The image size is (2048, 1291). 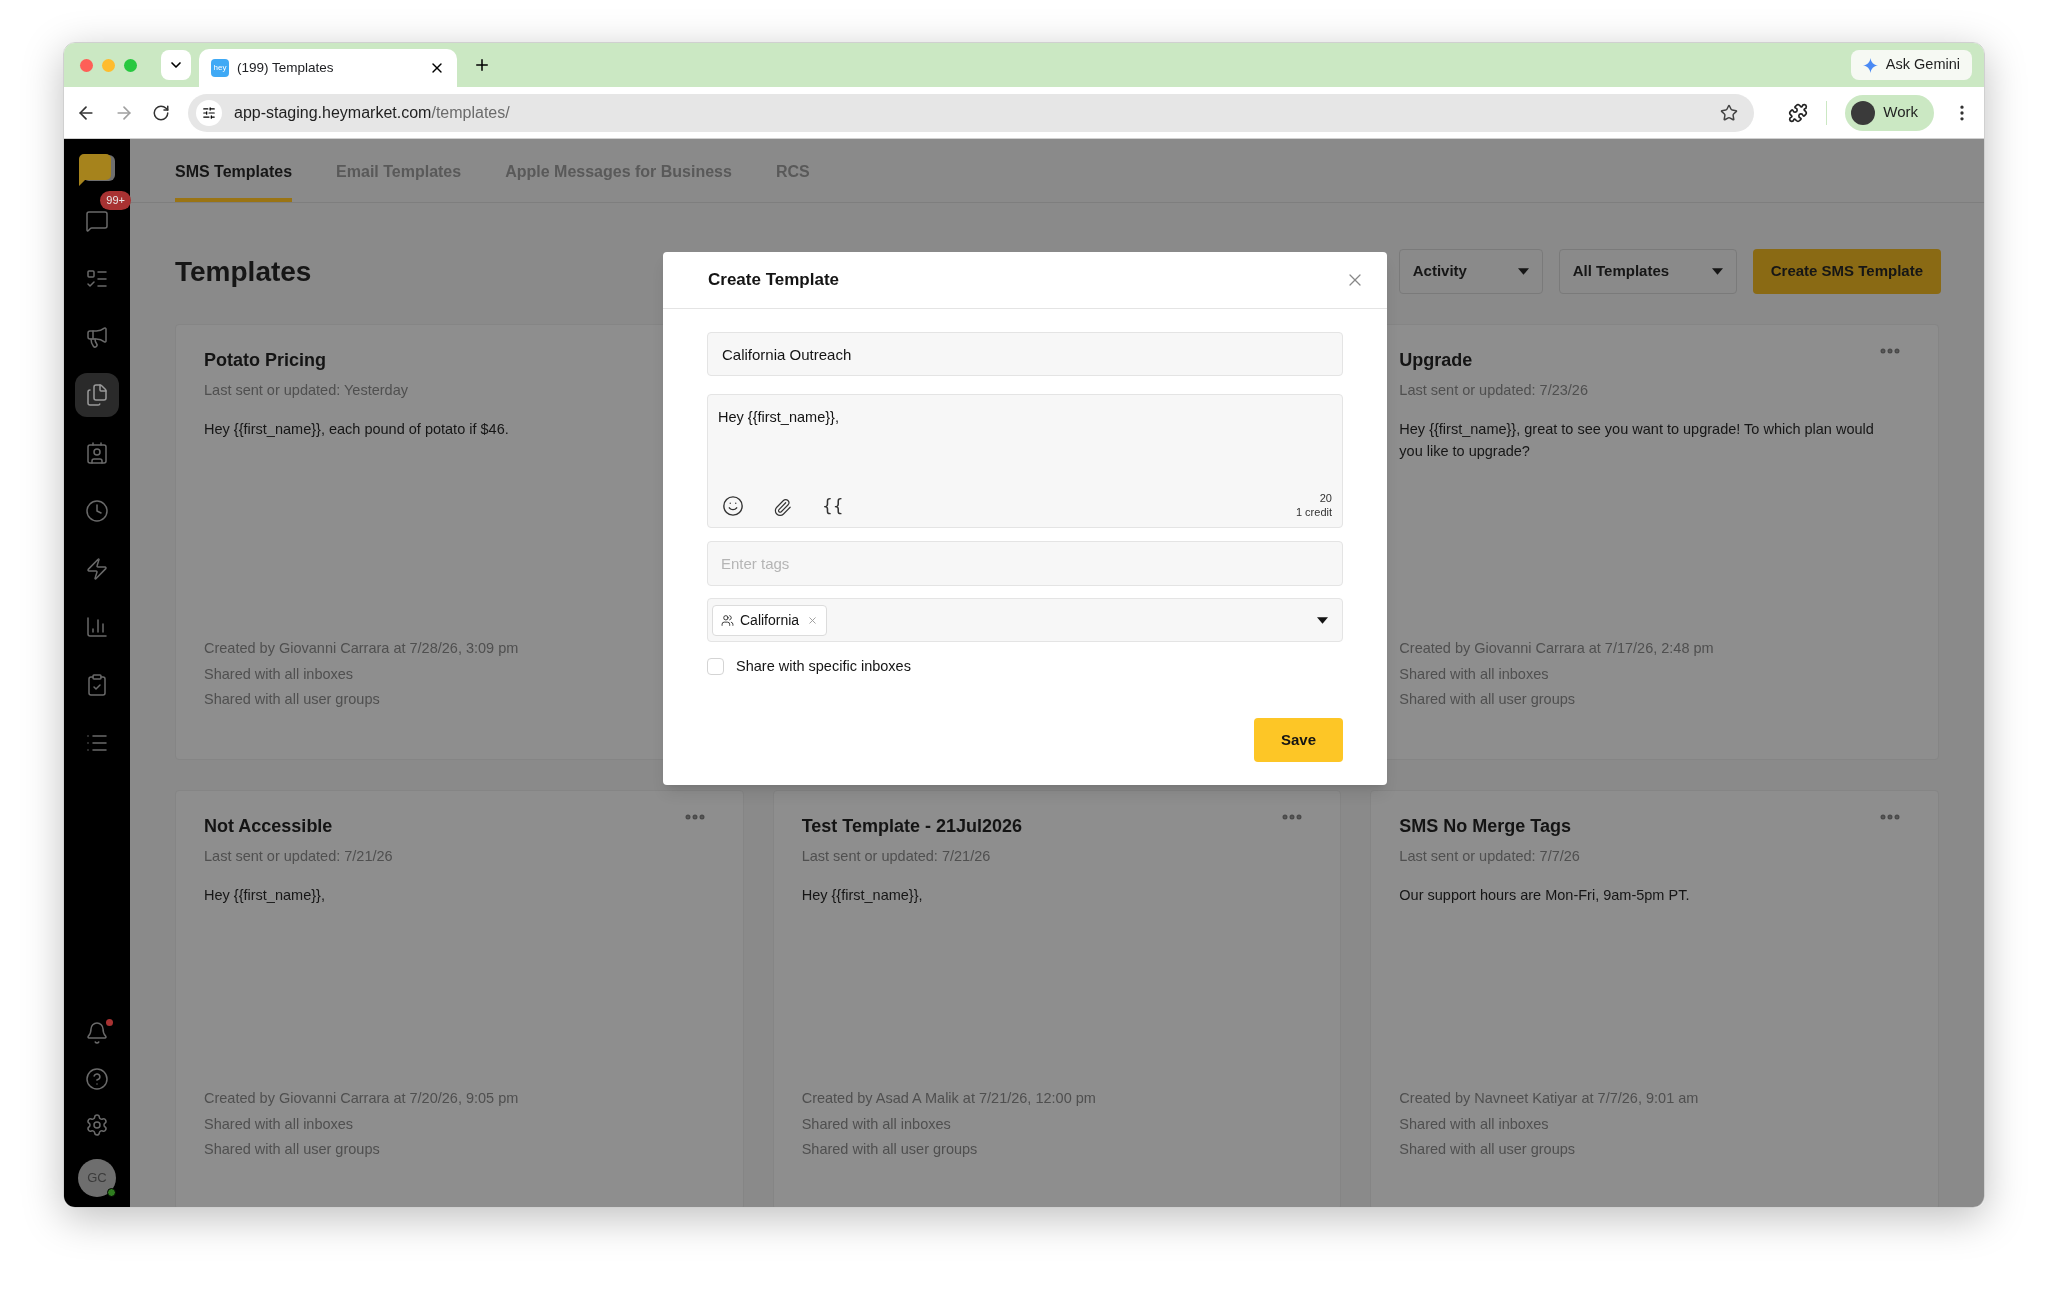 I want to click on contact-icon, so click(x=97, y=453).